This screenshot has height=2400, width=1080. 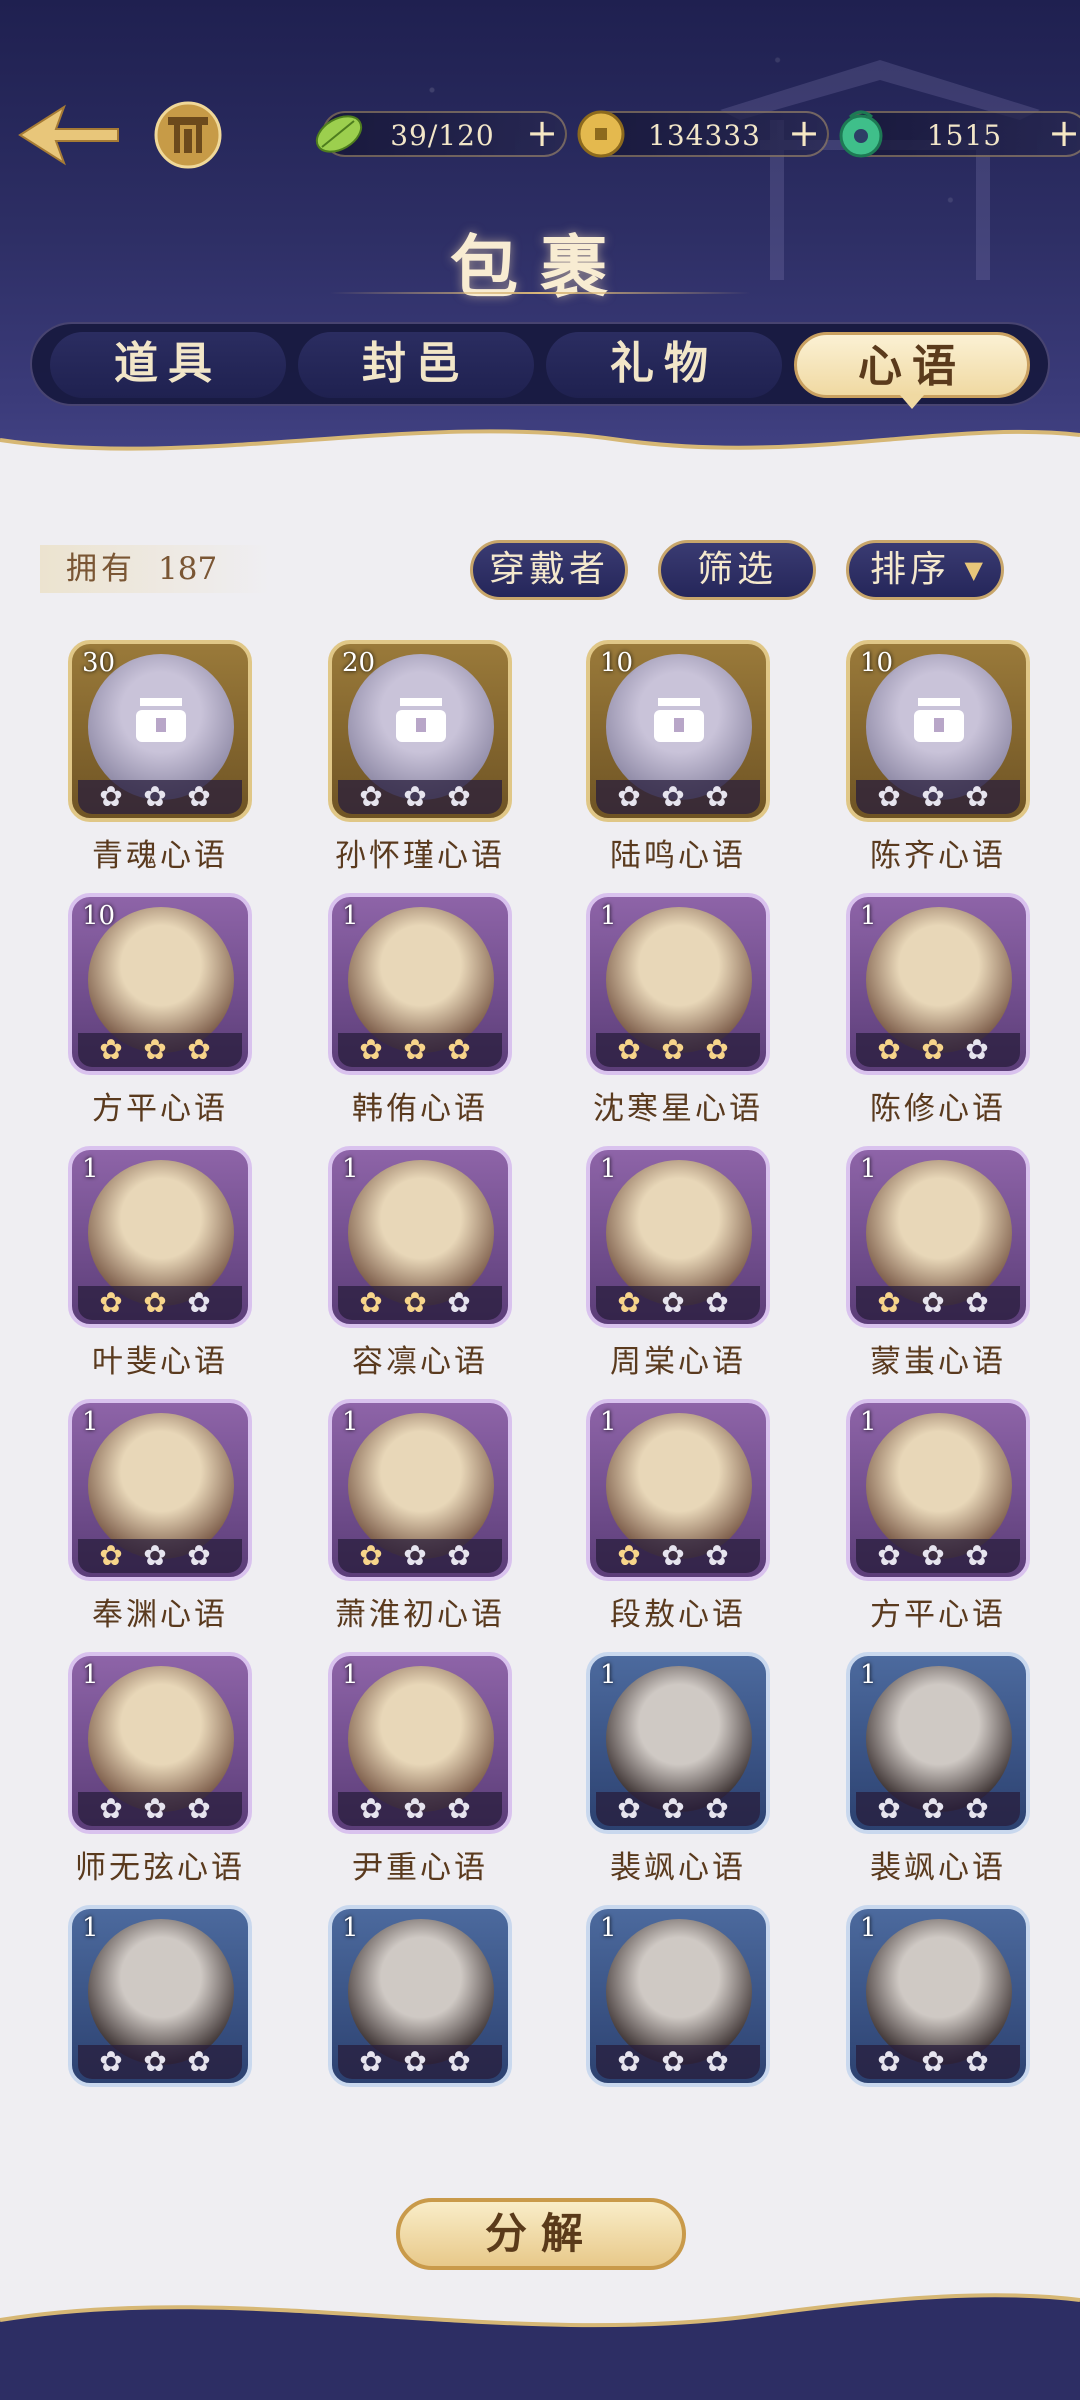 I want to click on top-bar: 39/120 + 134333 + 1515 +, so click(x=540, y=135).